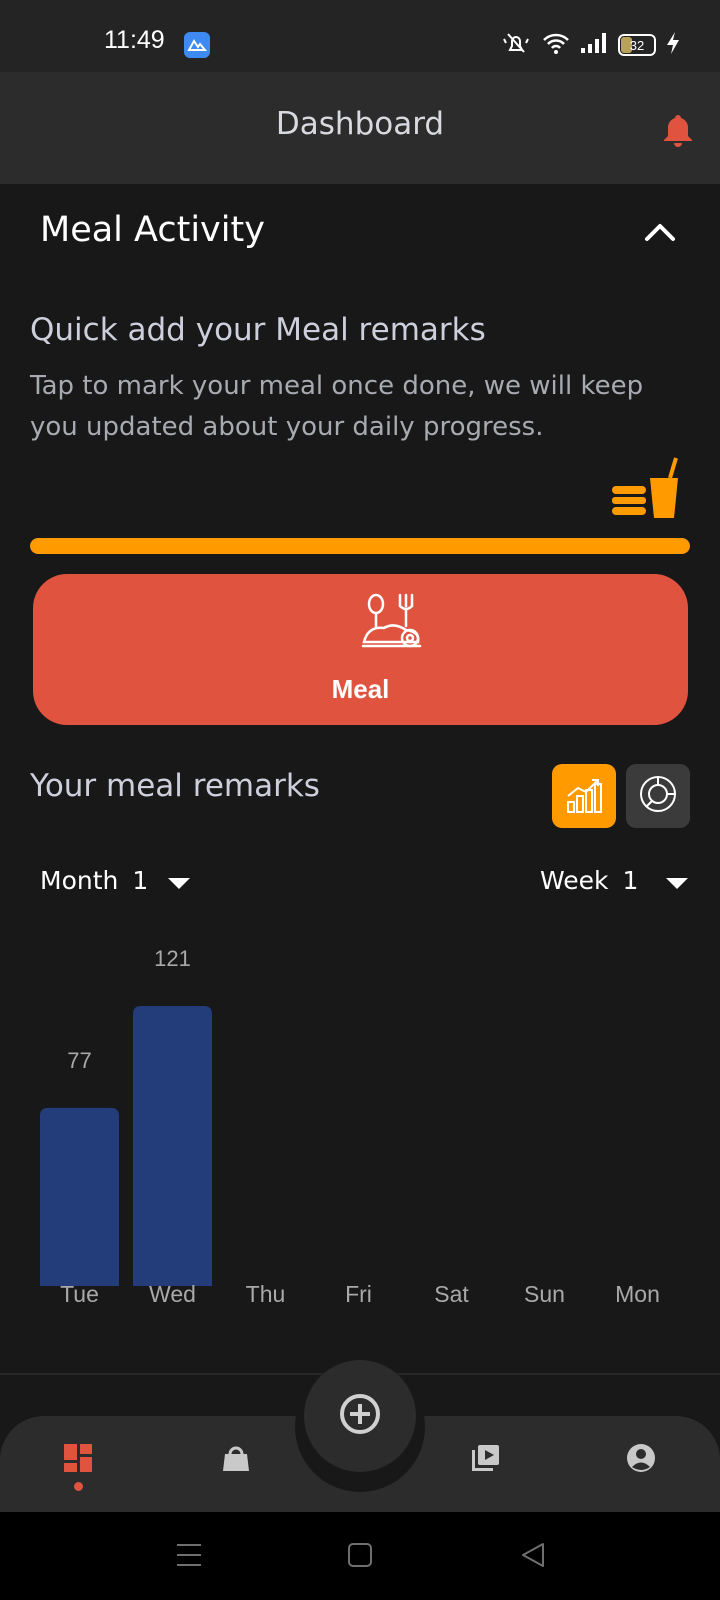 Image resolution: width=720 pixels, height=1600 pixels. What do you see at coordinates (392, 624) in the screenshot?
I see `meal-plate-icon` at bounding box center [392, 624].